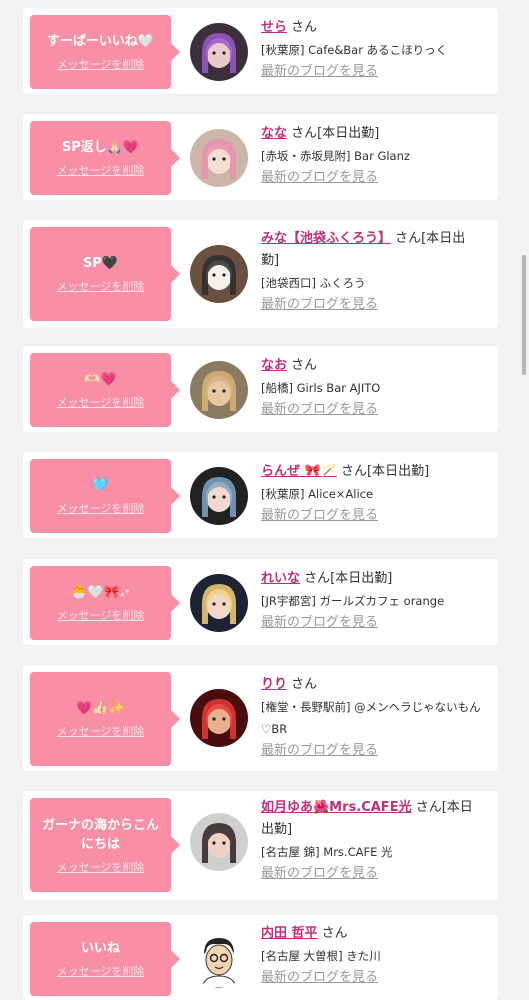  I want to click on sender-line: 内田 哲平 さん, so click(372, 934).